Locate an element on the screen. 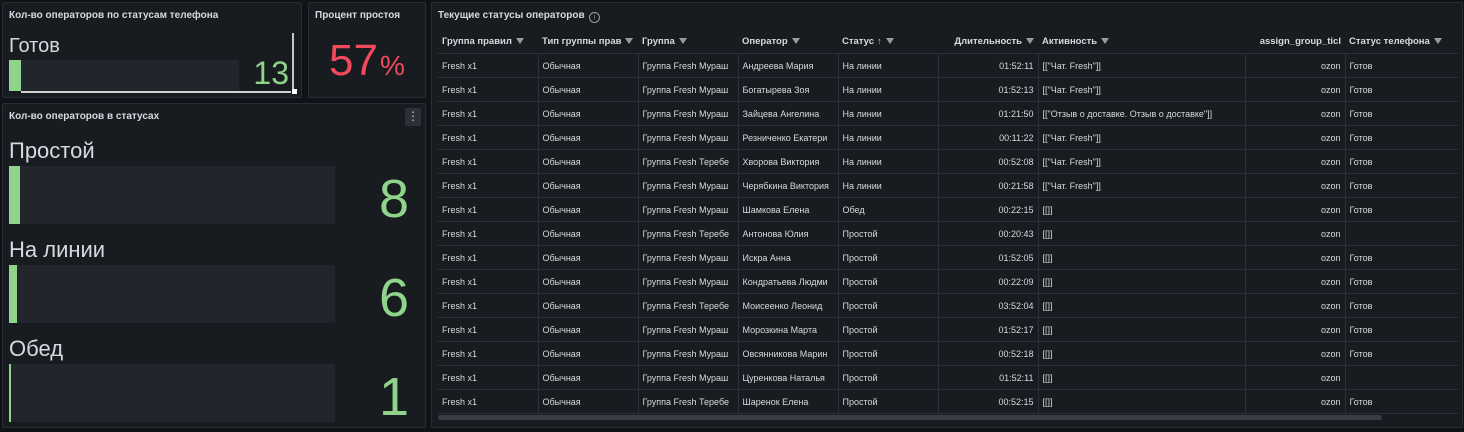 This screenshot has height=432, width=1464. table-cell: На линии is located at coordinates (888, 185).